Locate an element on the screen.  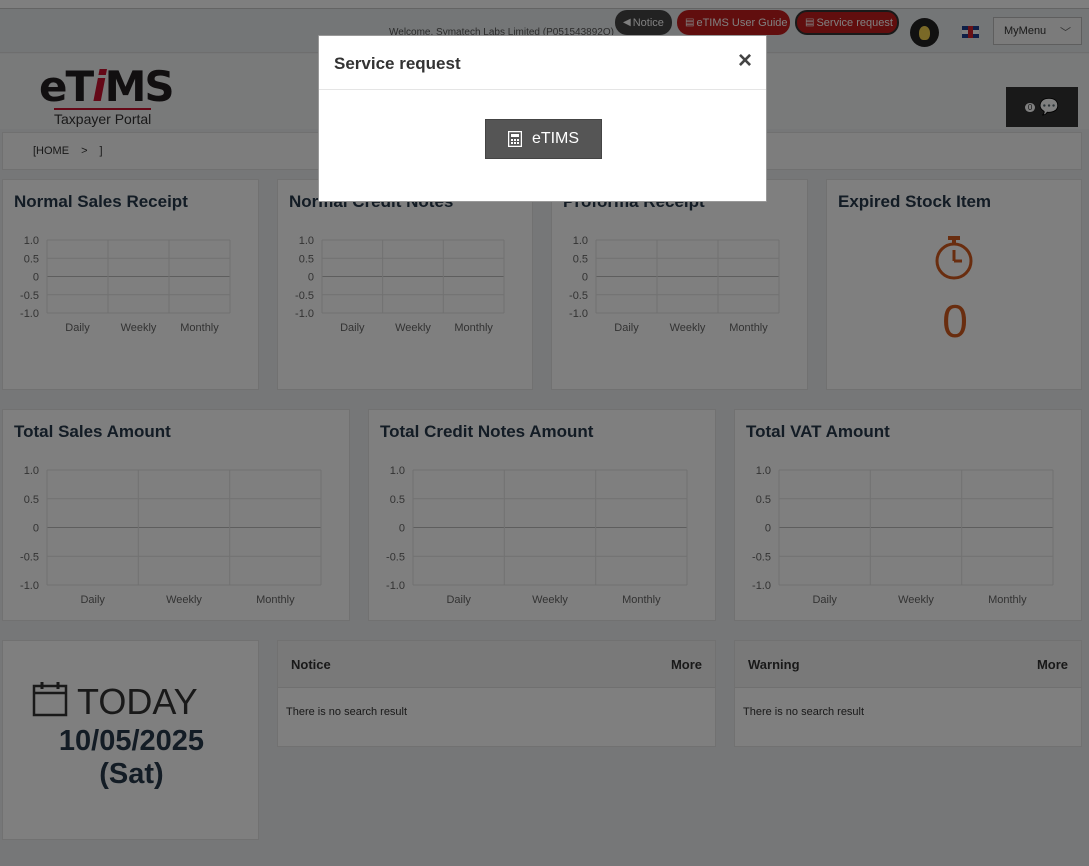
etims-button: eTIMS is located at coordinates (543, 139).